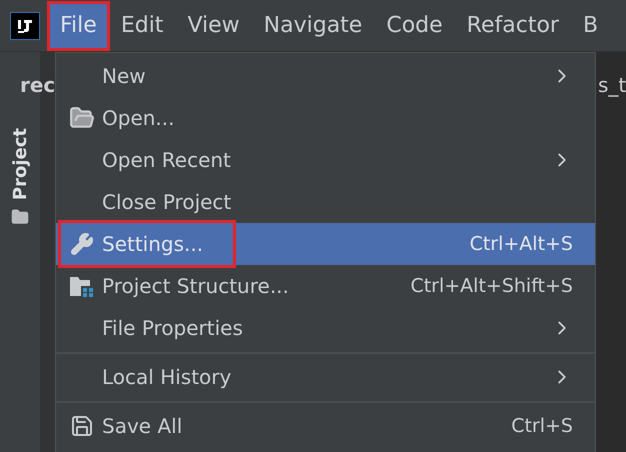  What do you see at coordinates (612, 85) in the screenshot?
I see `tab-title: s_t` at bounding box center [612, 85].